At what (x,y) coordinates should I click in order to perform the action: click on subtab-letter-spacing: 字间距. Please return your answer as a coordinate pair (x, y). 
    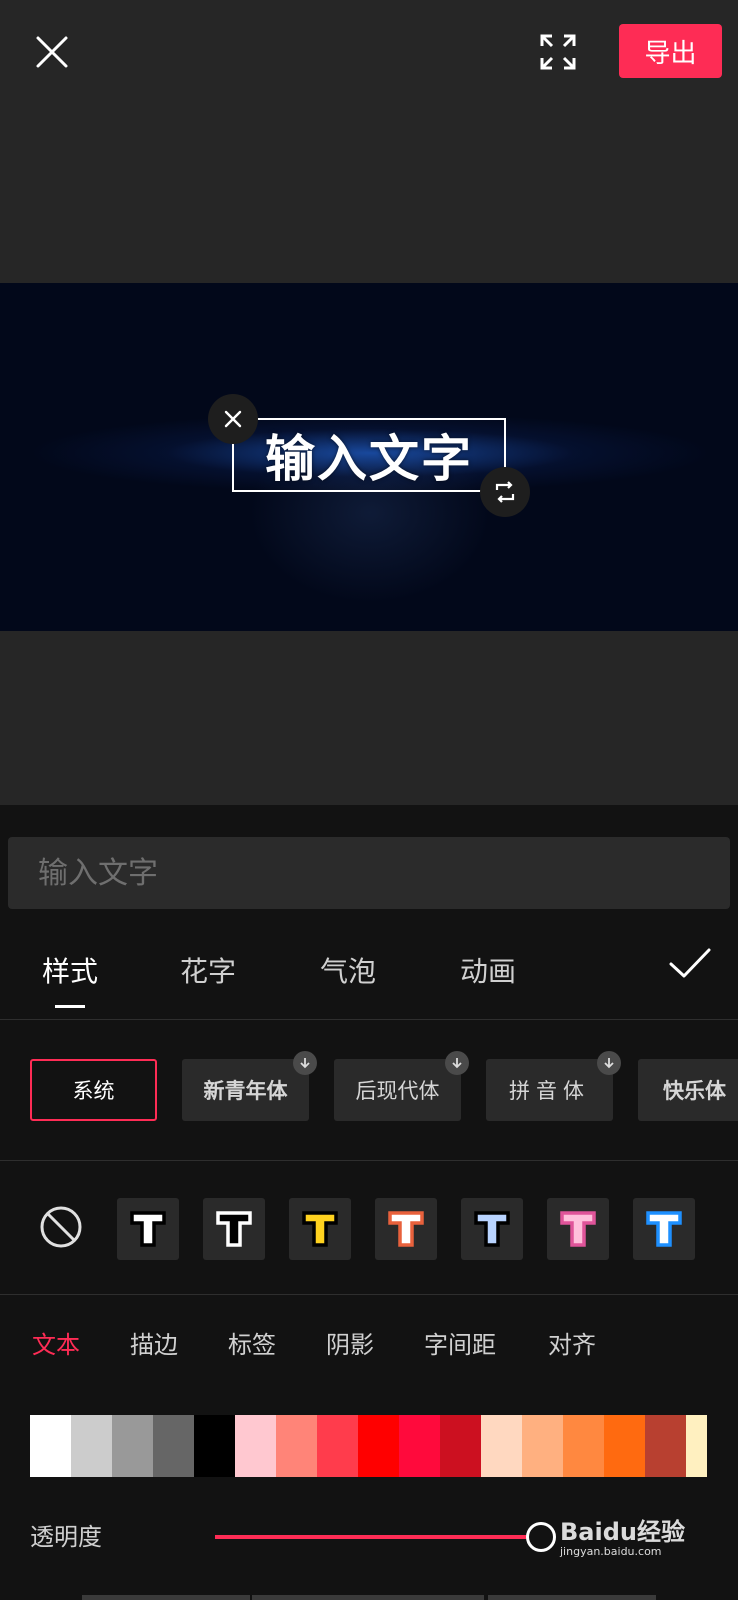
    Looking at the image, I should click on (460, 1342).